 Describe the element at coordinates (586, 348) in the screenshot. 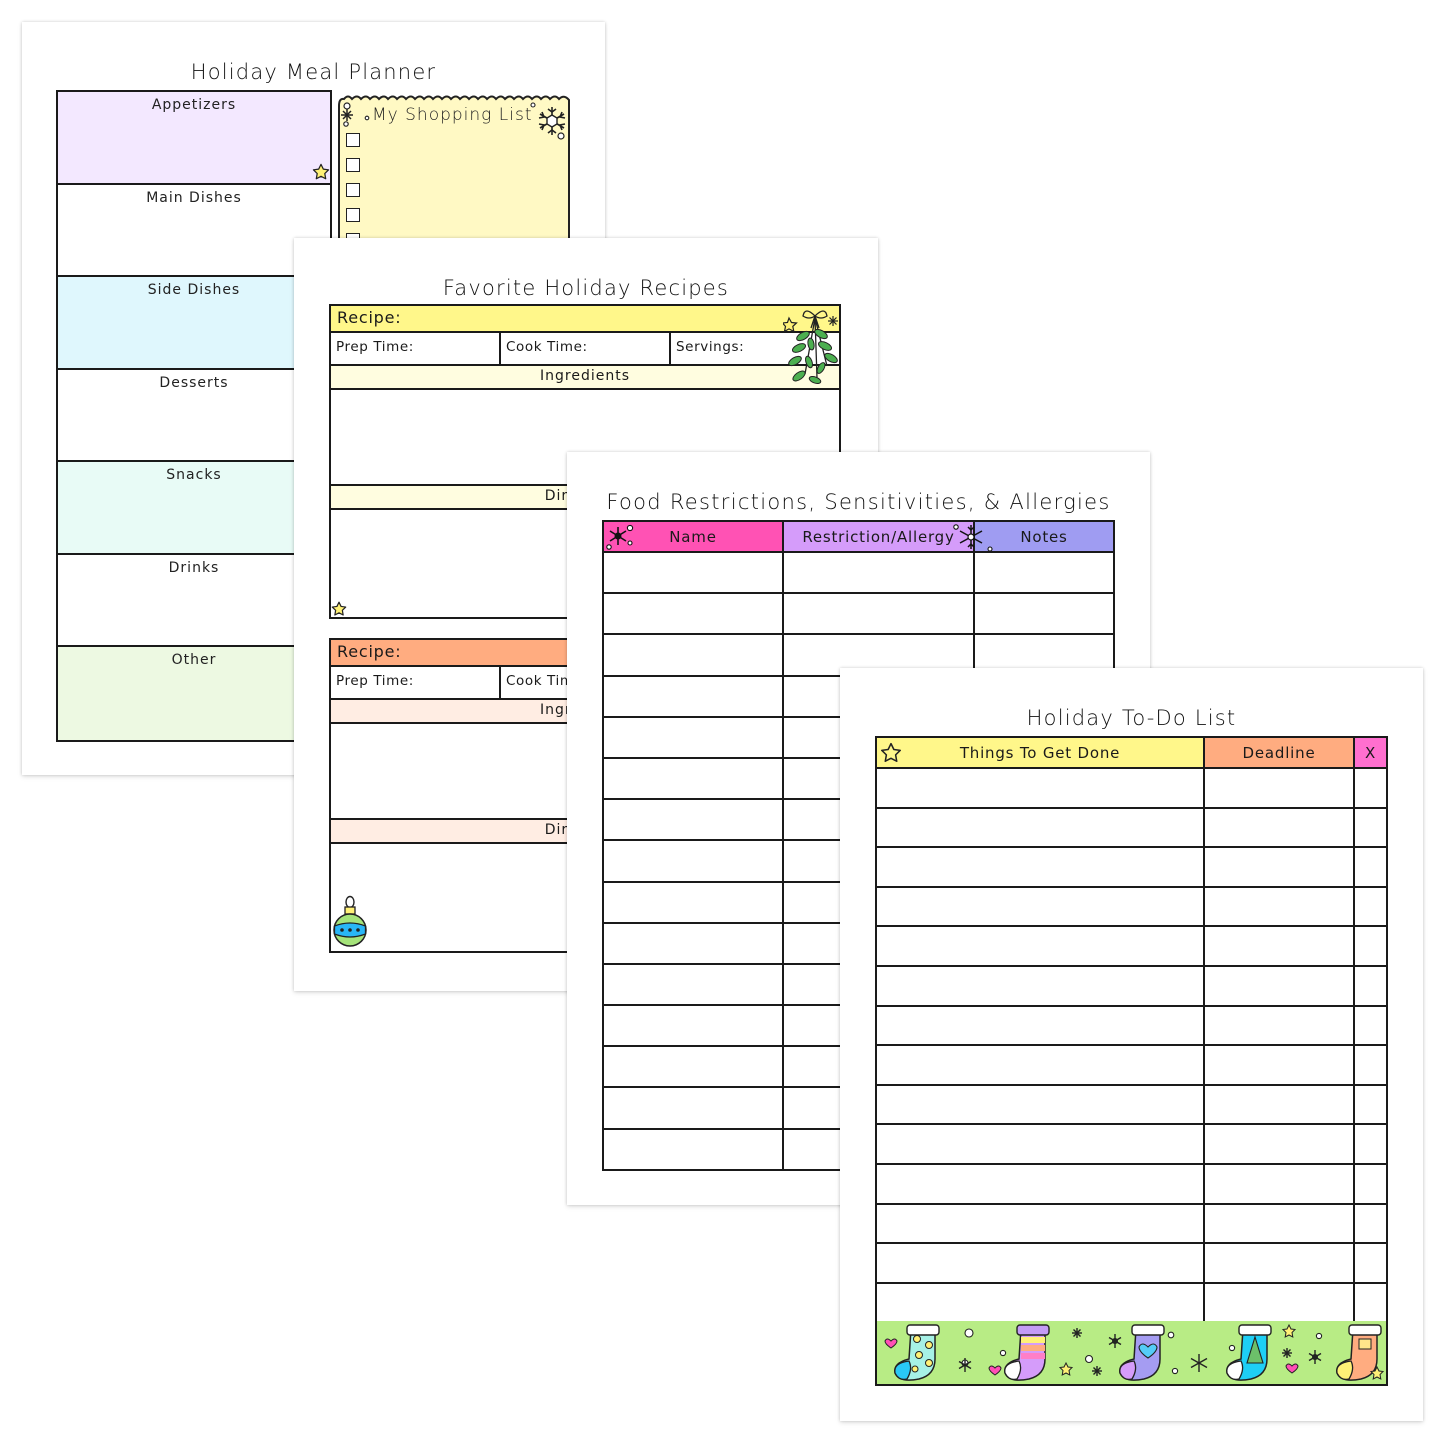

I see `cook-time-field: Cook Time:` at that location.